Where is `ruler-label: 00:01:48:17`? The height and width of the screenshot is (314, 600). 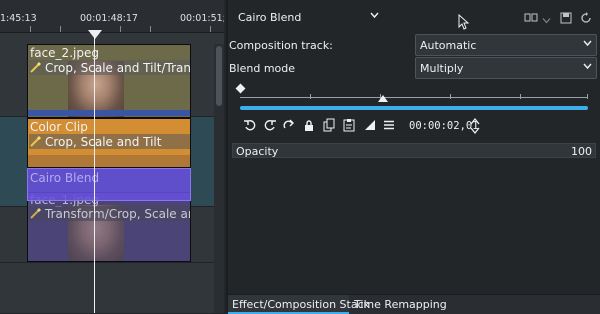 ruler-label: 00:01:48:17 is located at coordinates (109, 18).